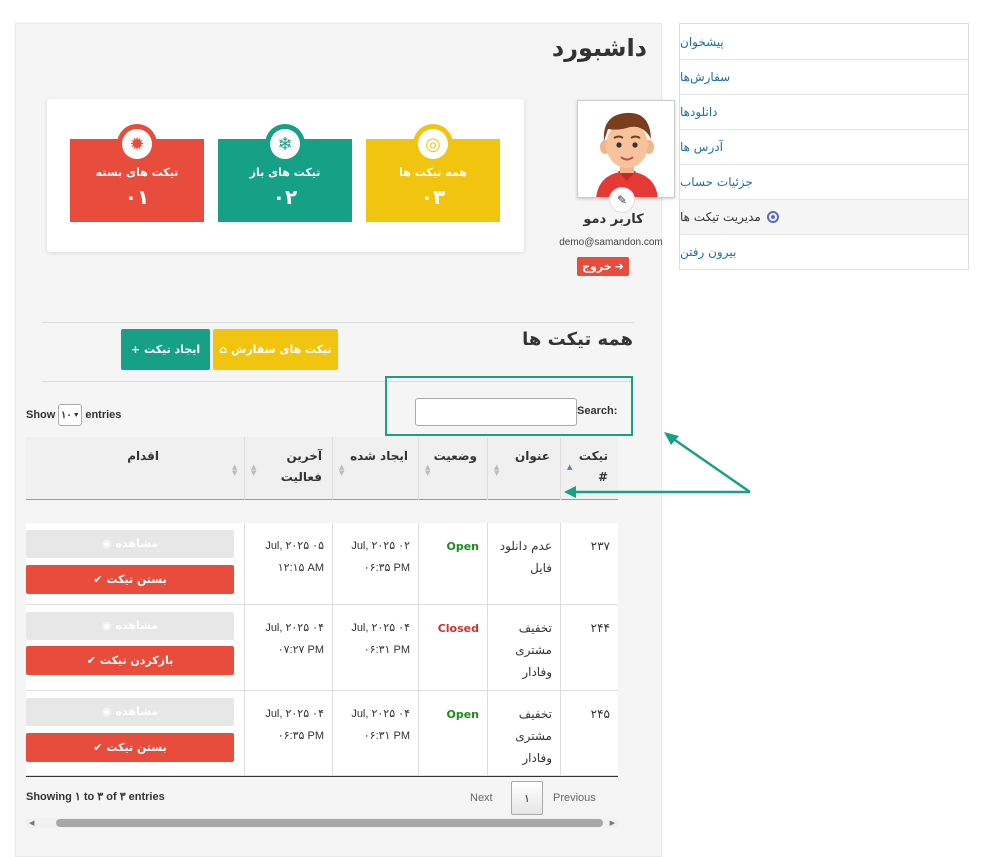 This screenshot has height=857, width=1000. I want to click on annotation-arrow, so click(661, 465).